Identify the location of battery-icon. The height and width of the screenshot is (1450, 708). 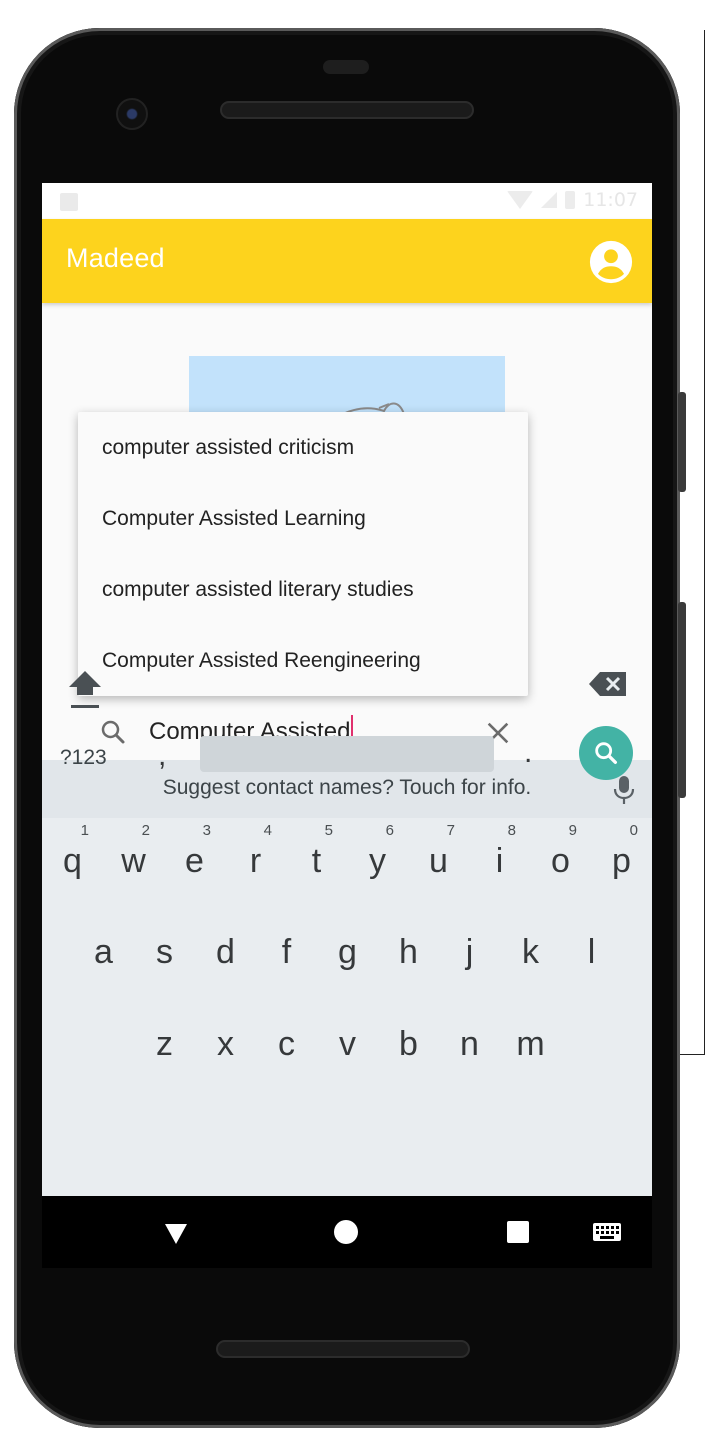
(570, 200).